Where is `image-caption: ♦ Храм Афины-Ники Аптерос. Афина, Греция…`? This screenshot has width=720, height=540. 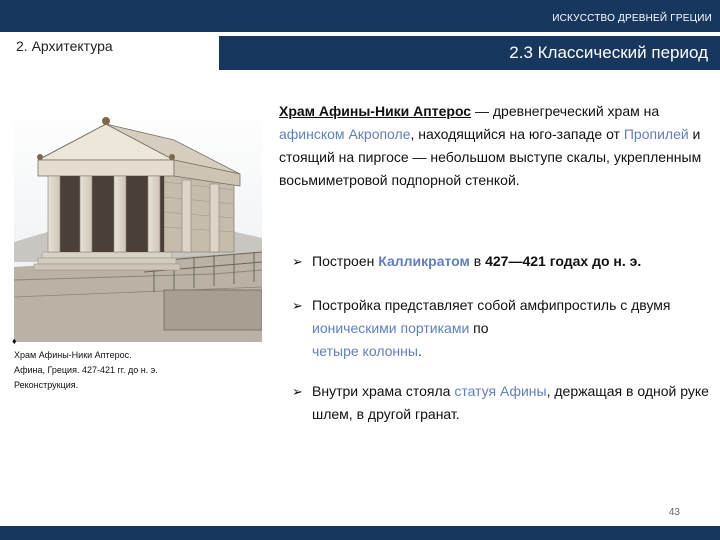
image-caption: ♦ Храм Афины-Ники Аптерос. Афина, Греция… is located at coordinates (113, 364).